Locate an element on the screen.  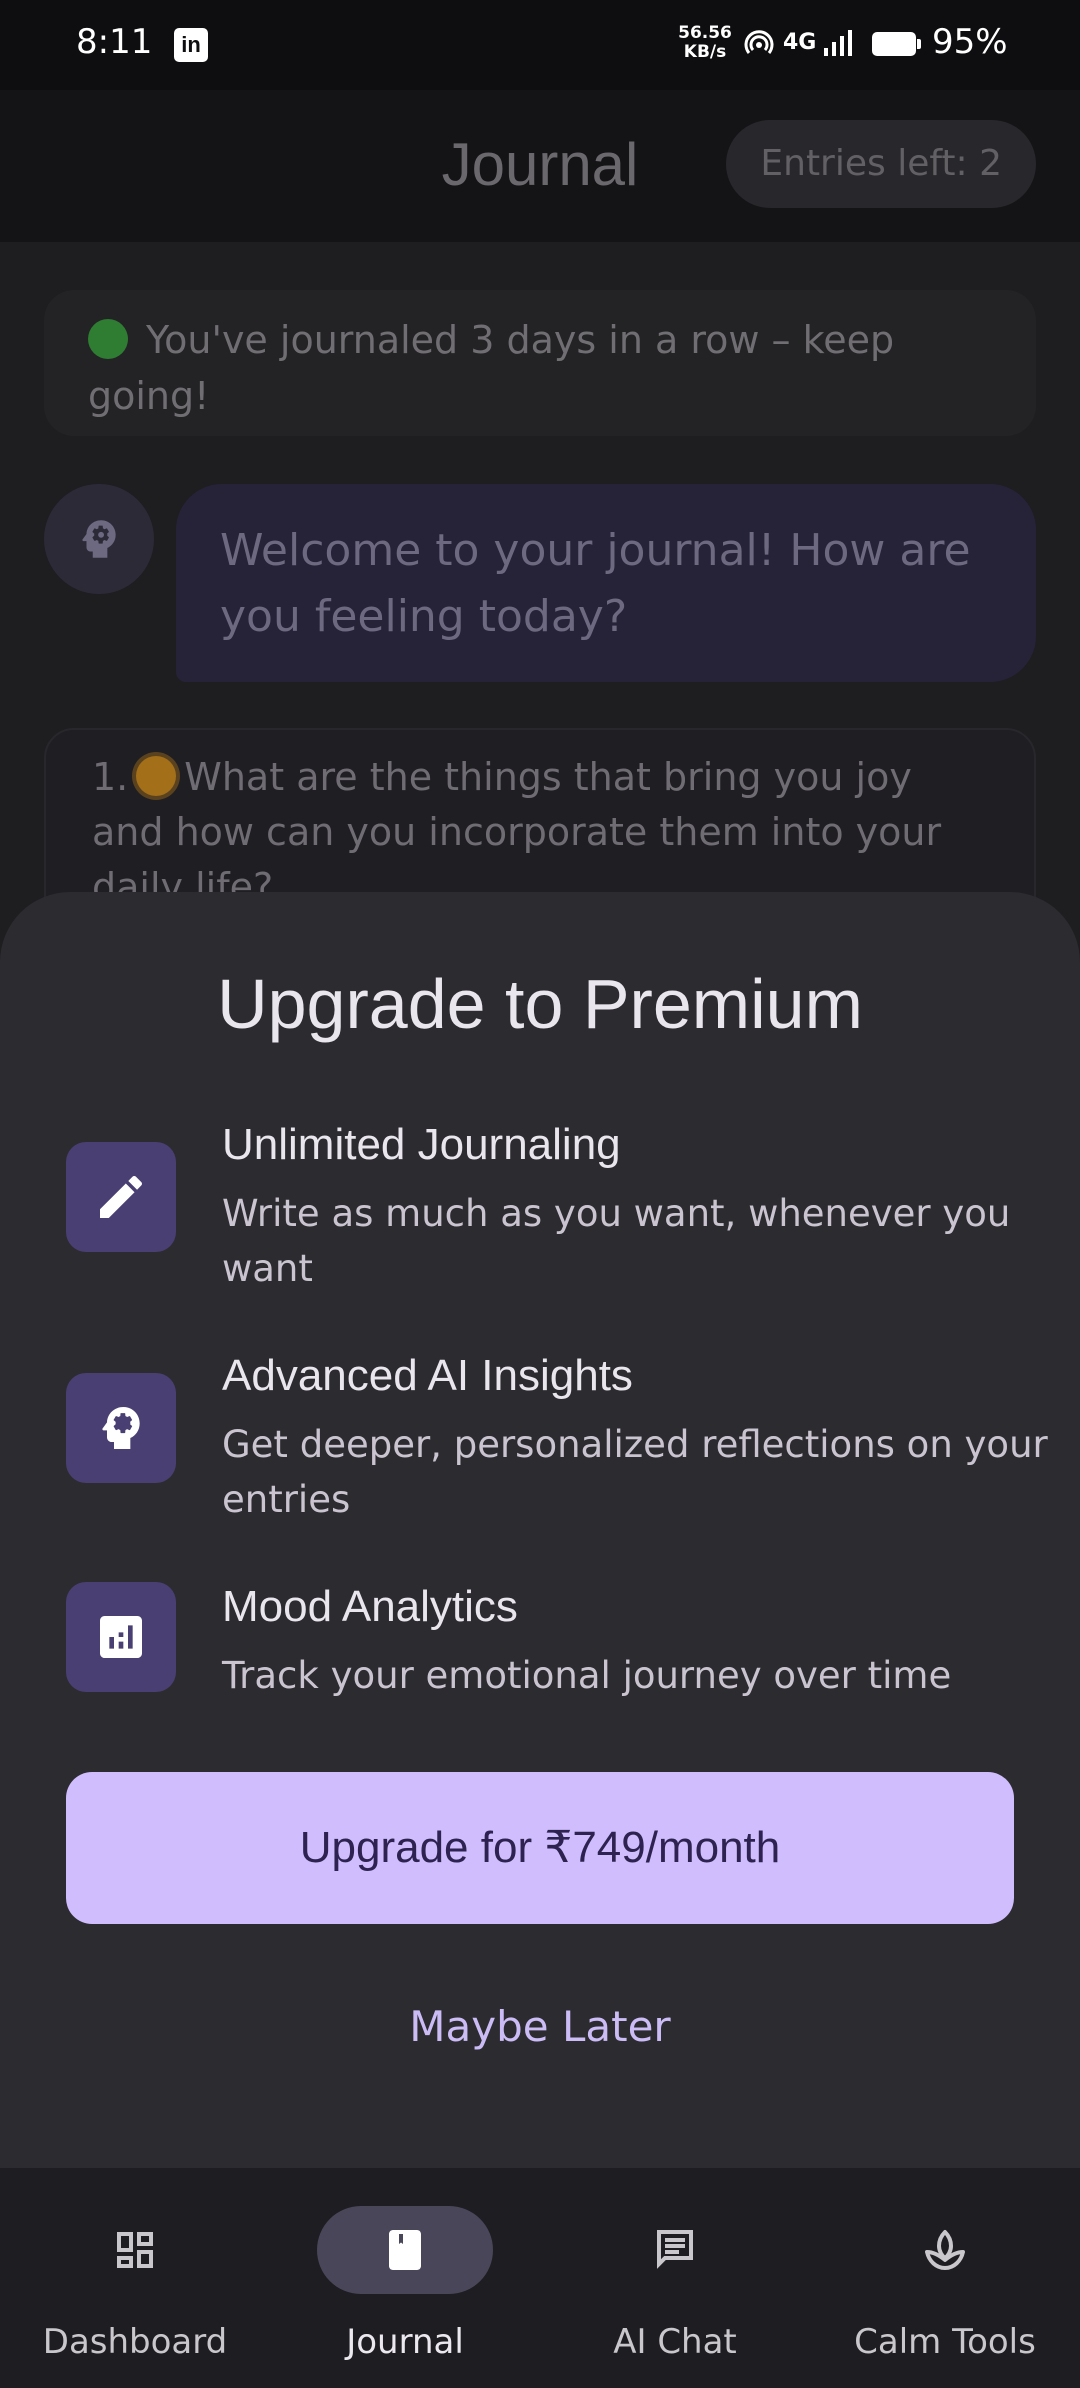
dashboard-icon is located at coordinates (135, 2250).